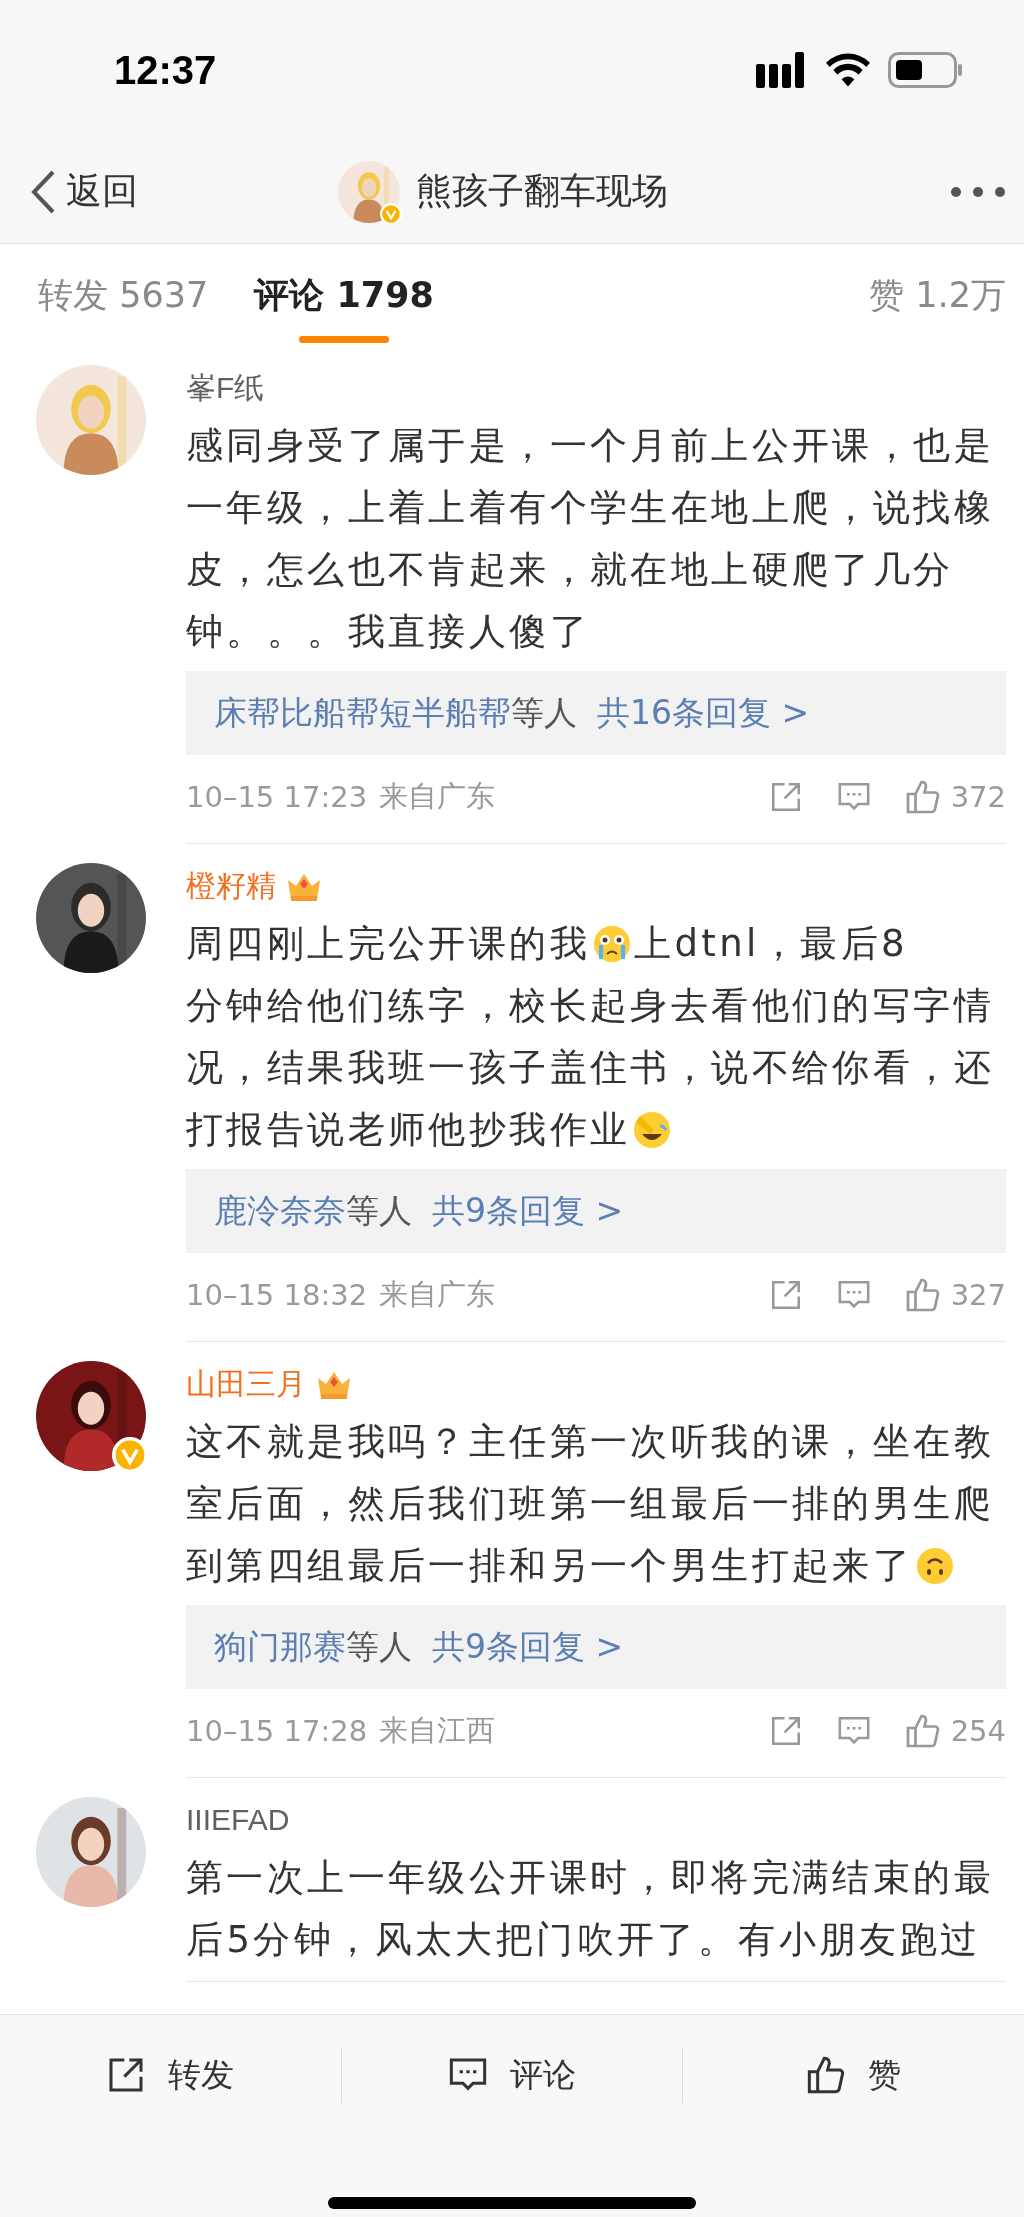 The image size is (1024, 2217). Describe the element at coordinates (590, 1504) in the screenshot. I see `comment-text: 室后面，然后我们班第一组最后一排的男生爬` at that location.